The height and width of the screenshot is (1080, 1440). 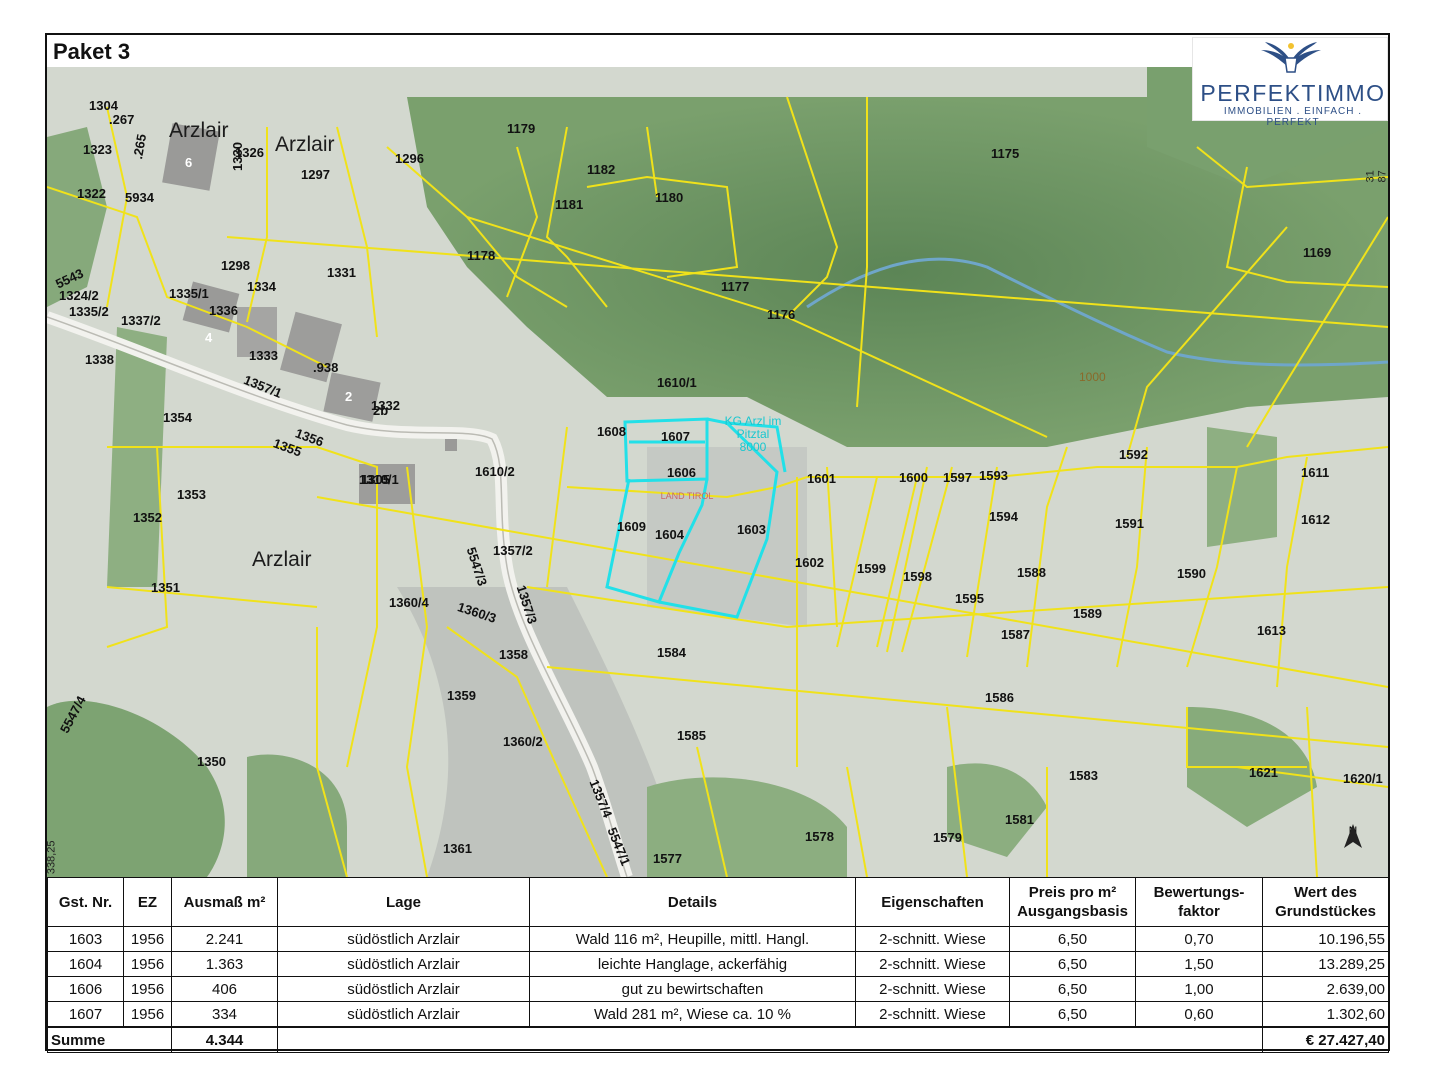 I want to click on parcel-label: 1326, so click(x=249, y=152).